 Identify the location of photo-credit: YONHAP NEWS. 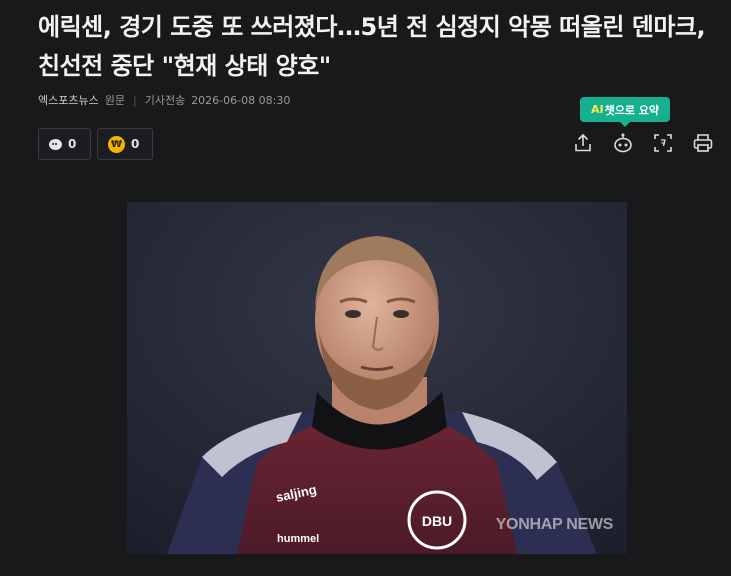
(554, 524).